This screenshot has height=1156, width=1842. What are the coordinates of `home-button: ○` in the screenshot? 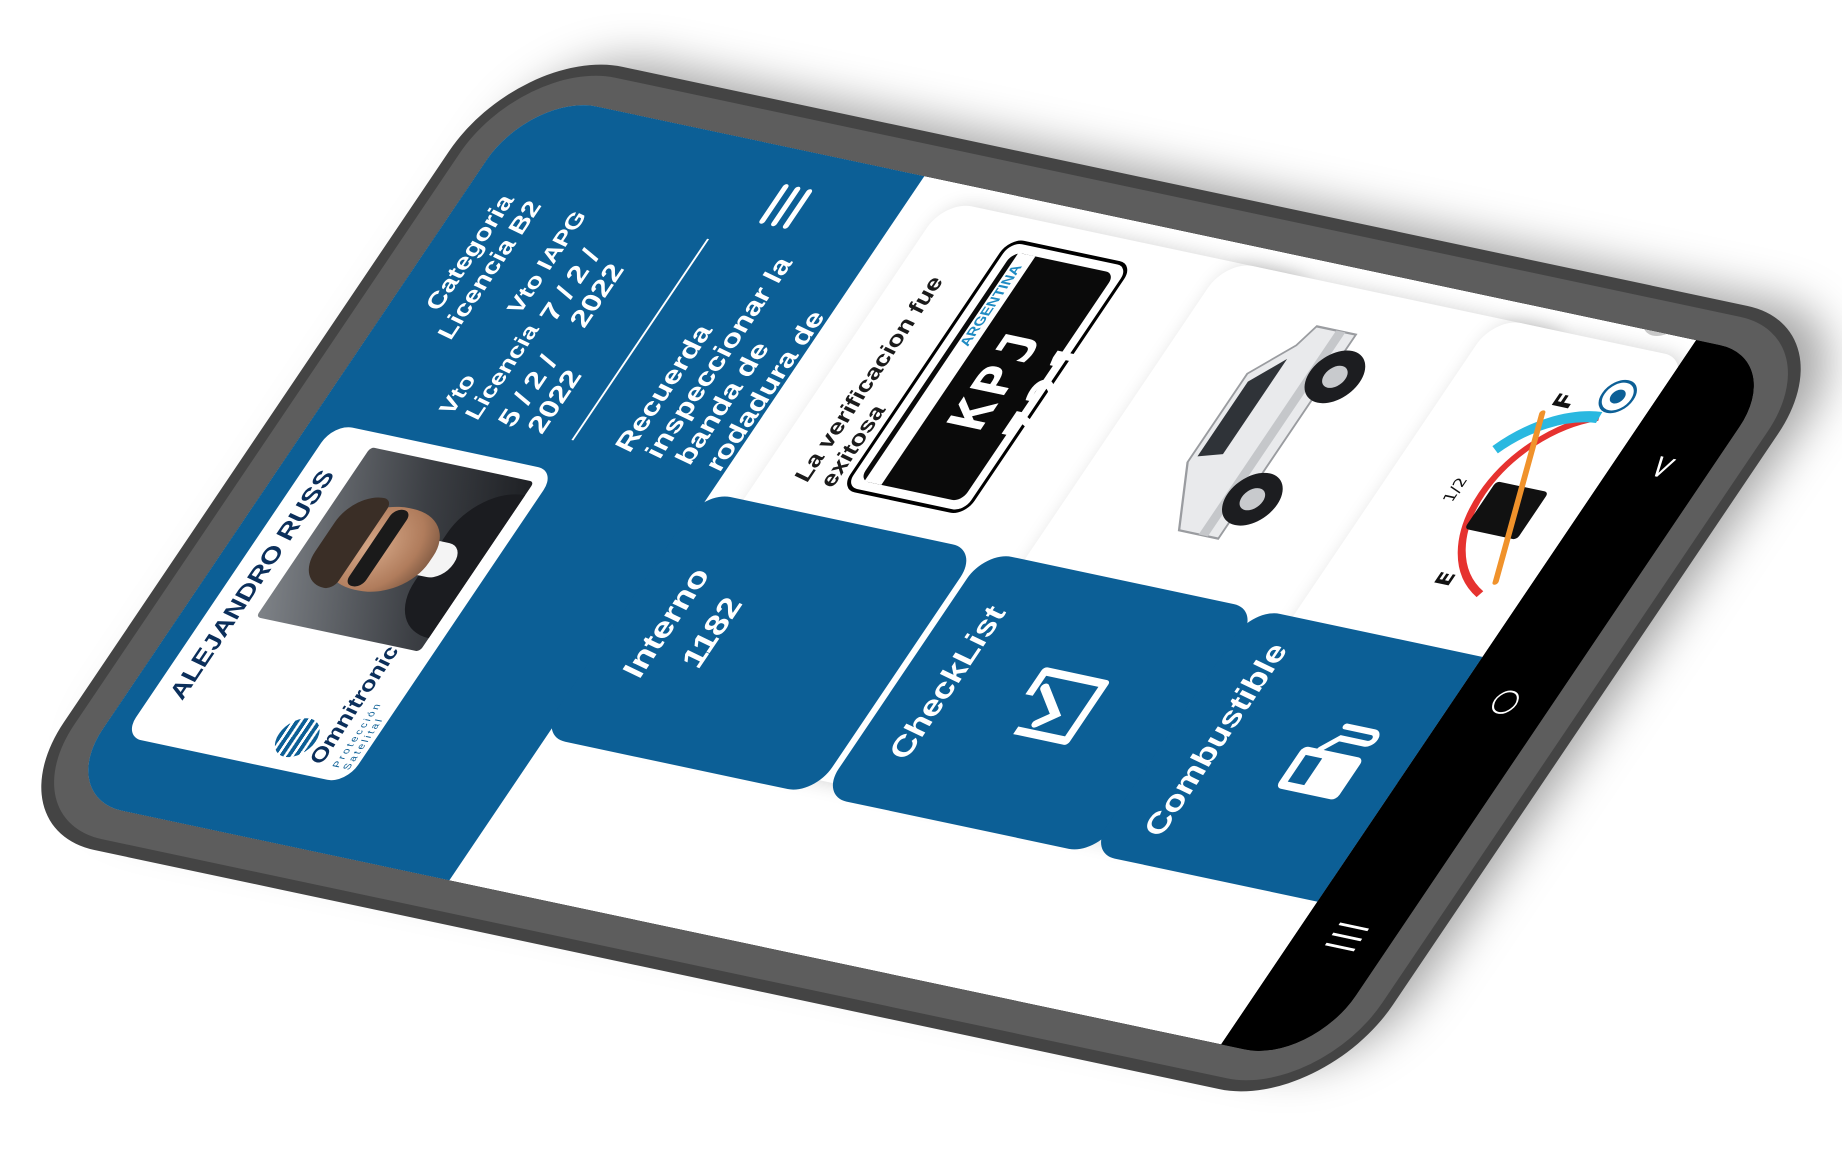 It's located at (1503, 701).